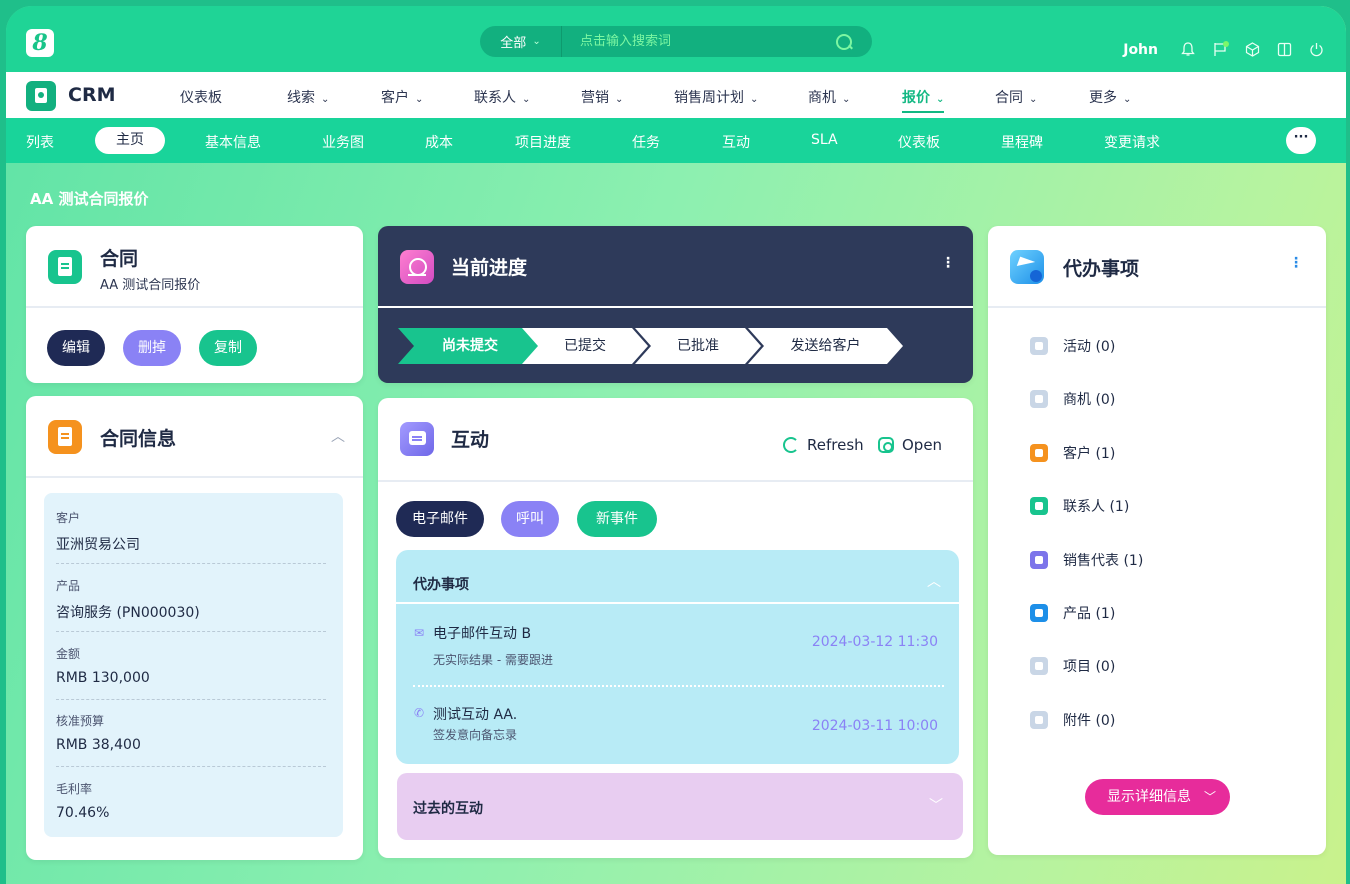 The height and width of the screenshot is (884, 1350). I want to click on opportunity-icon, so click(1039, 399).